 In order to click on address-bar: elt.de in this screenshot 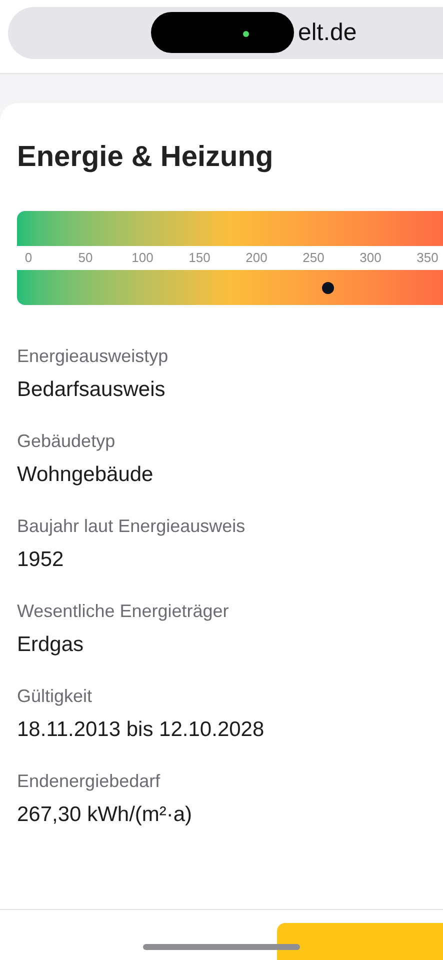, I will do `click(225, 33)`.